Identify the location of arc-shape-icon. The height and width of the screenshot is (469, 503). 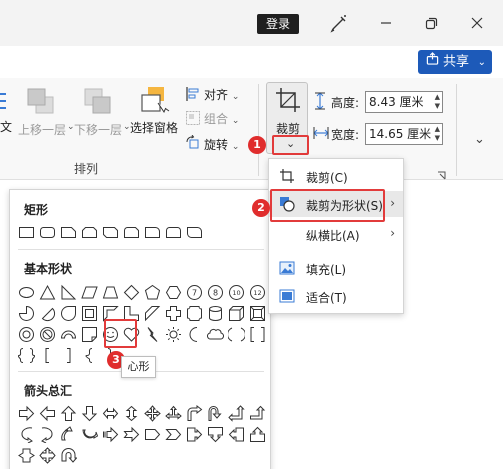
(236, 334).